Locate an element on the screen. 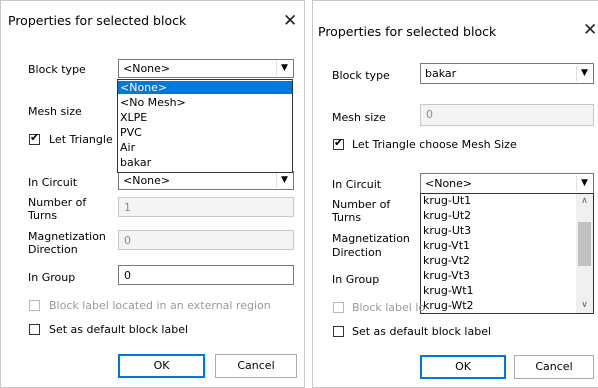  number-of-turns-value: 1 is located at coordinates (127, 207).